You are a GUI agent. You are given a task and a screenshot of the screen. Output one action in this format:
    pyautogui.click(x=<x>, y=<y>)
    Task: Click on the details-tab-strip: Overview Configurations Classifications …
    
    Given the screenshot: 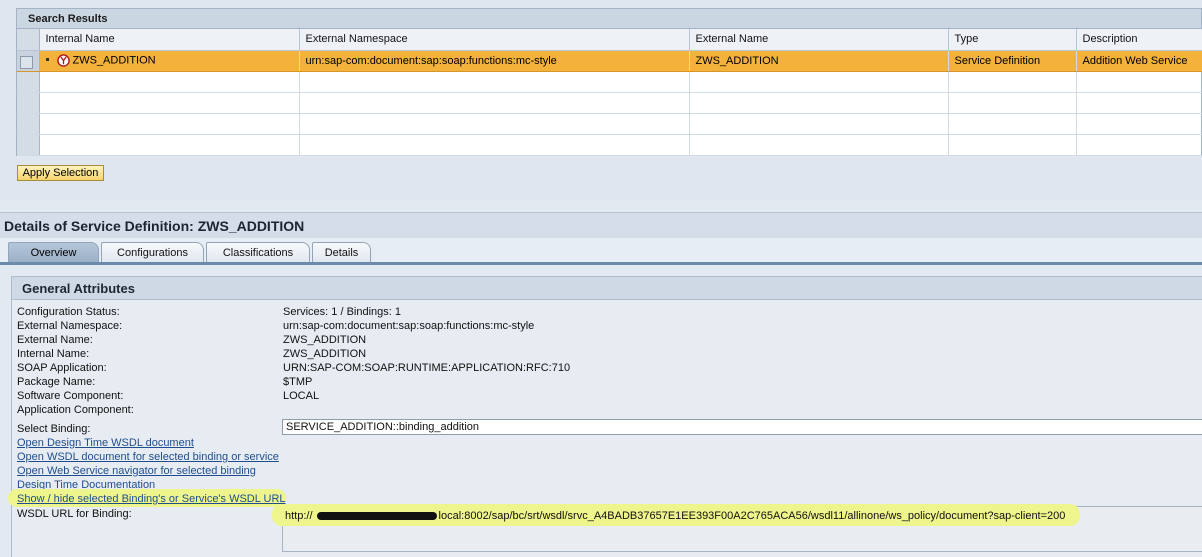 What is the action you would take?
    pyautogui.click(x=601, y=251)
    